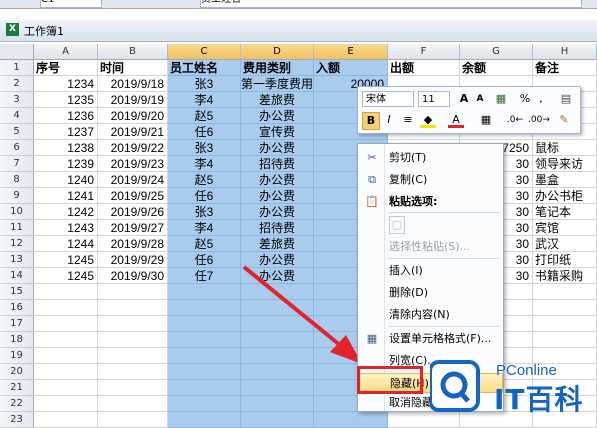 Image resolution: width=597 pixels, height=428 pixels. I want to click on row-header: 12, so click(17, 244).